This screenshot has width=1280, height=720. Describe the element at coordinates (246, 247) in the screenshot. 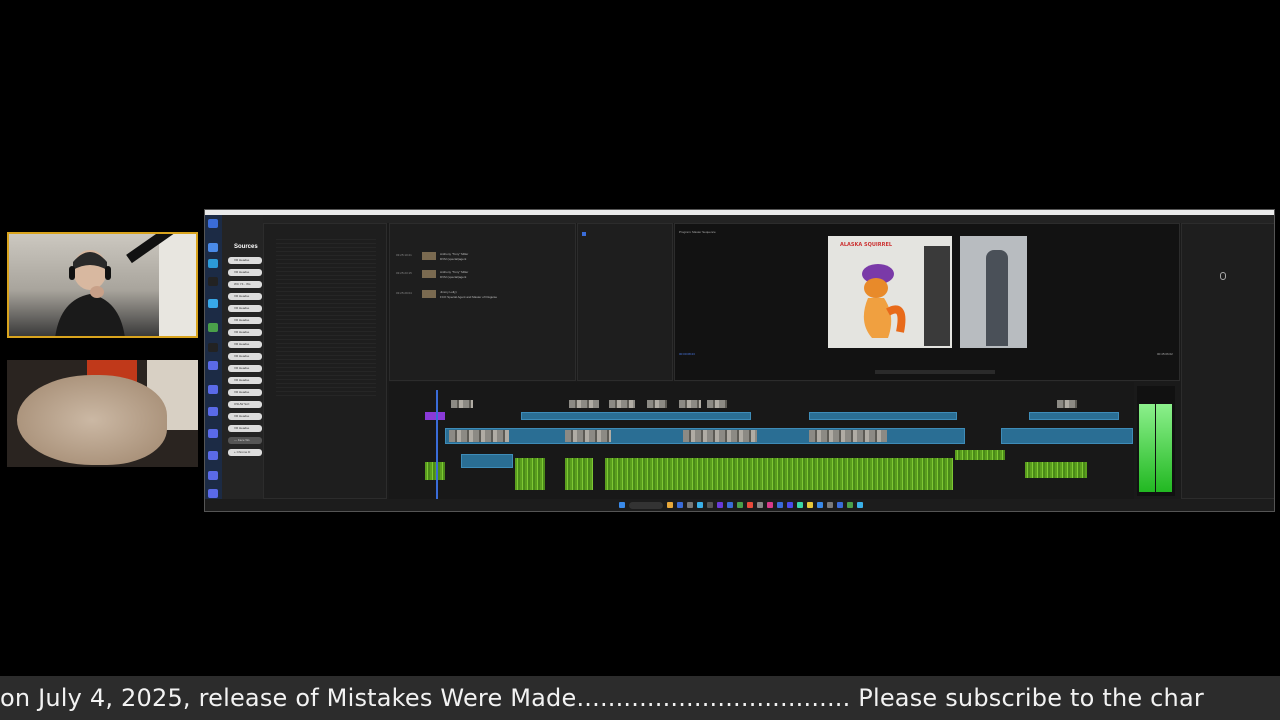

I see `sources-title: Sources` at that location.